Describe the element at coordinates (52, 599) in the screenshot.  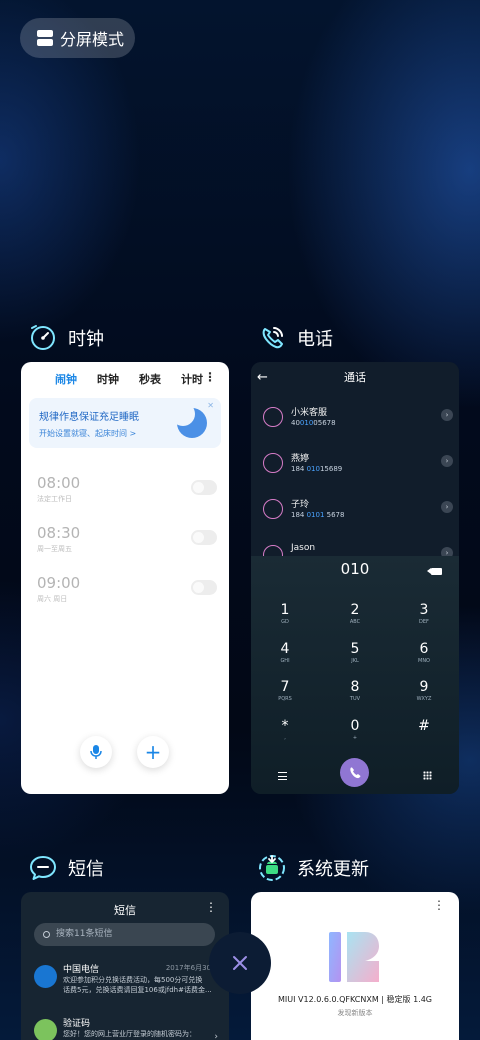
I see `alarm-repeat: 周六 周日` at that location.